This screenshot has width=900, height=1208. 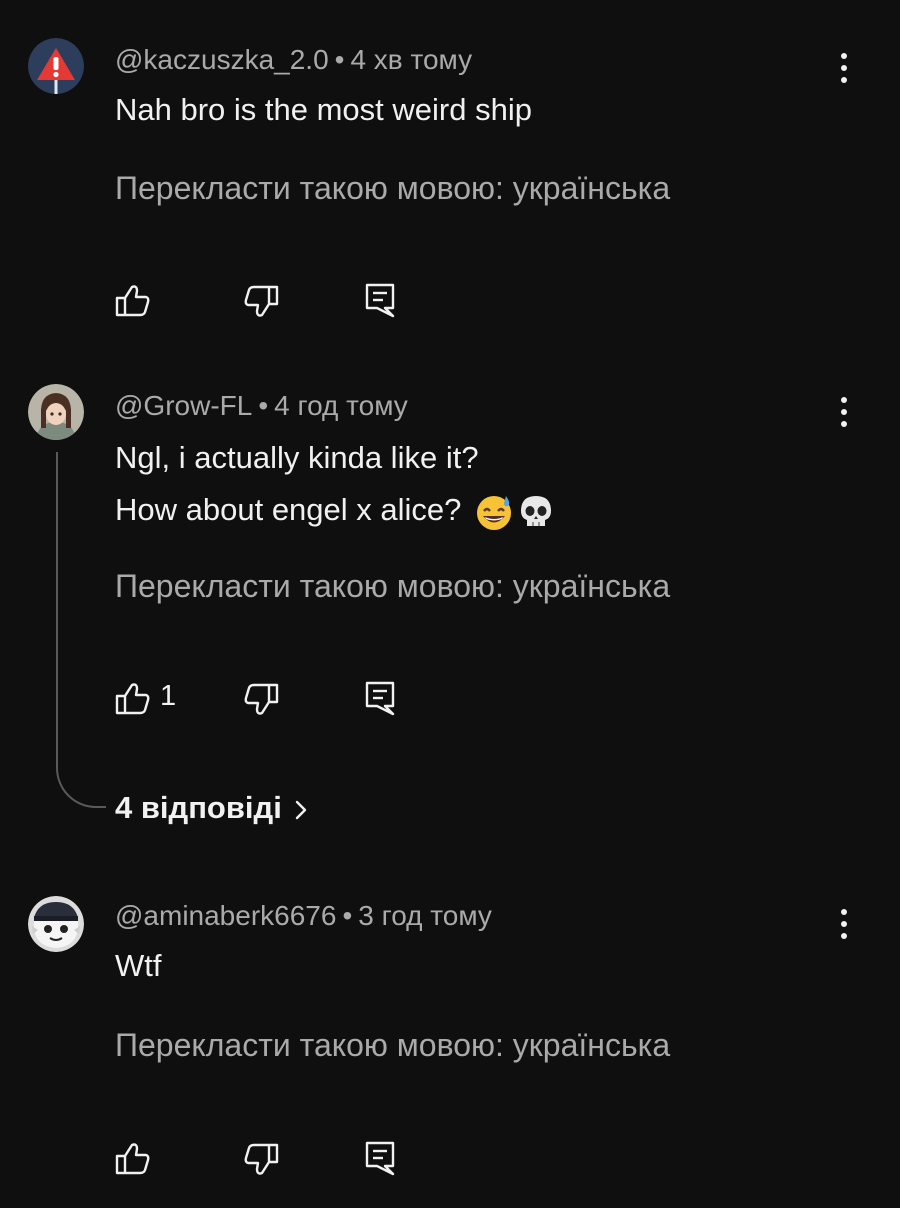 I want to click on warning-avatar-icon, so click(x=56, y=66).